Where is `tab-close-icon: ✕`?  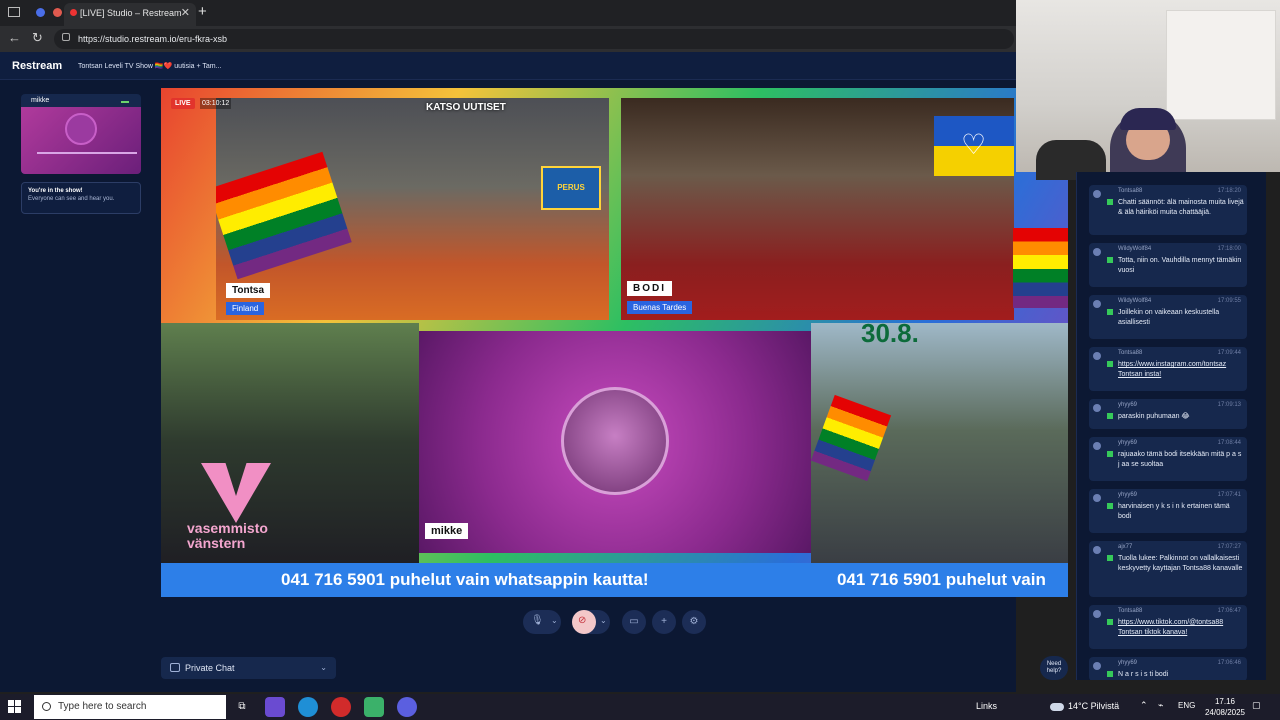
tab-close-icon: ✕ is located at coordinates (185, 13).